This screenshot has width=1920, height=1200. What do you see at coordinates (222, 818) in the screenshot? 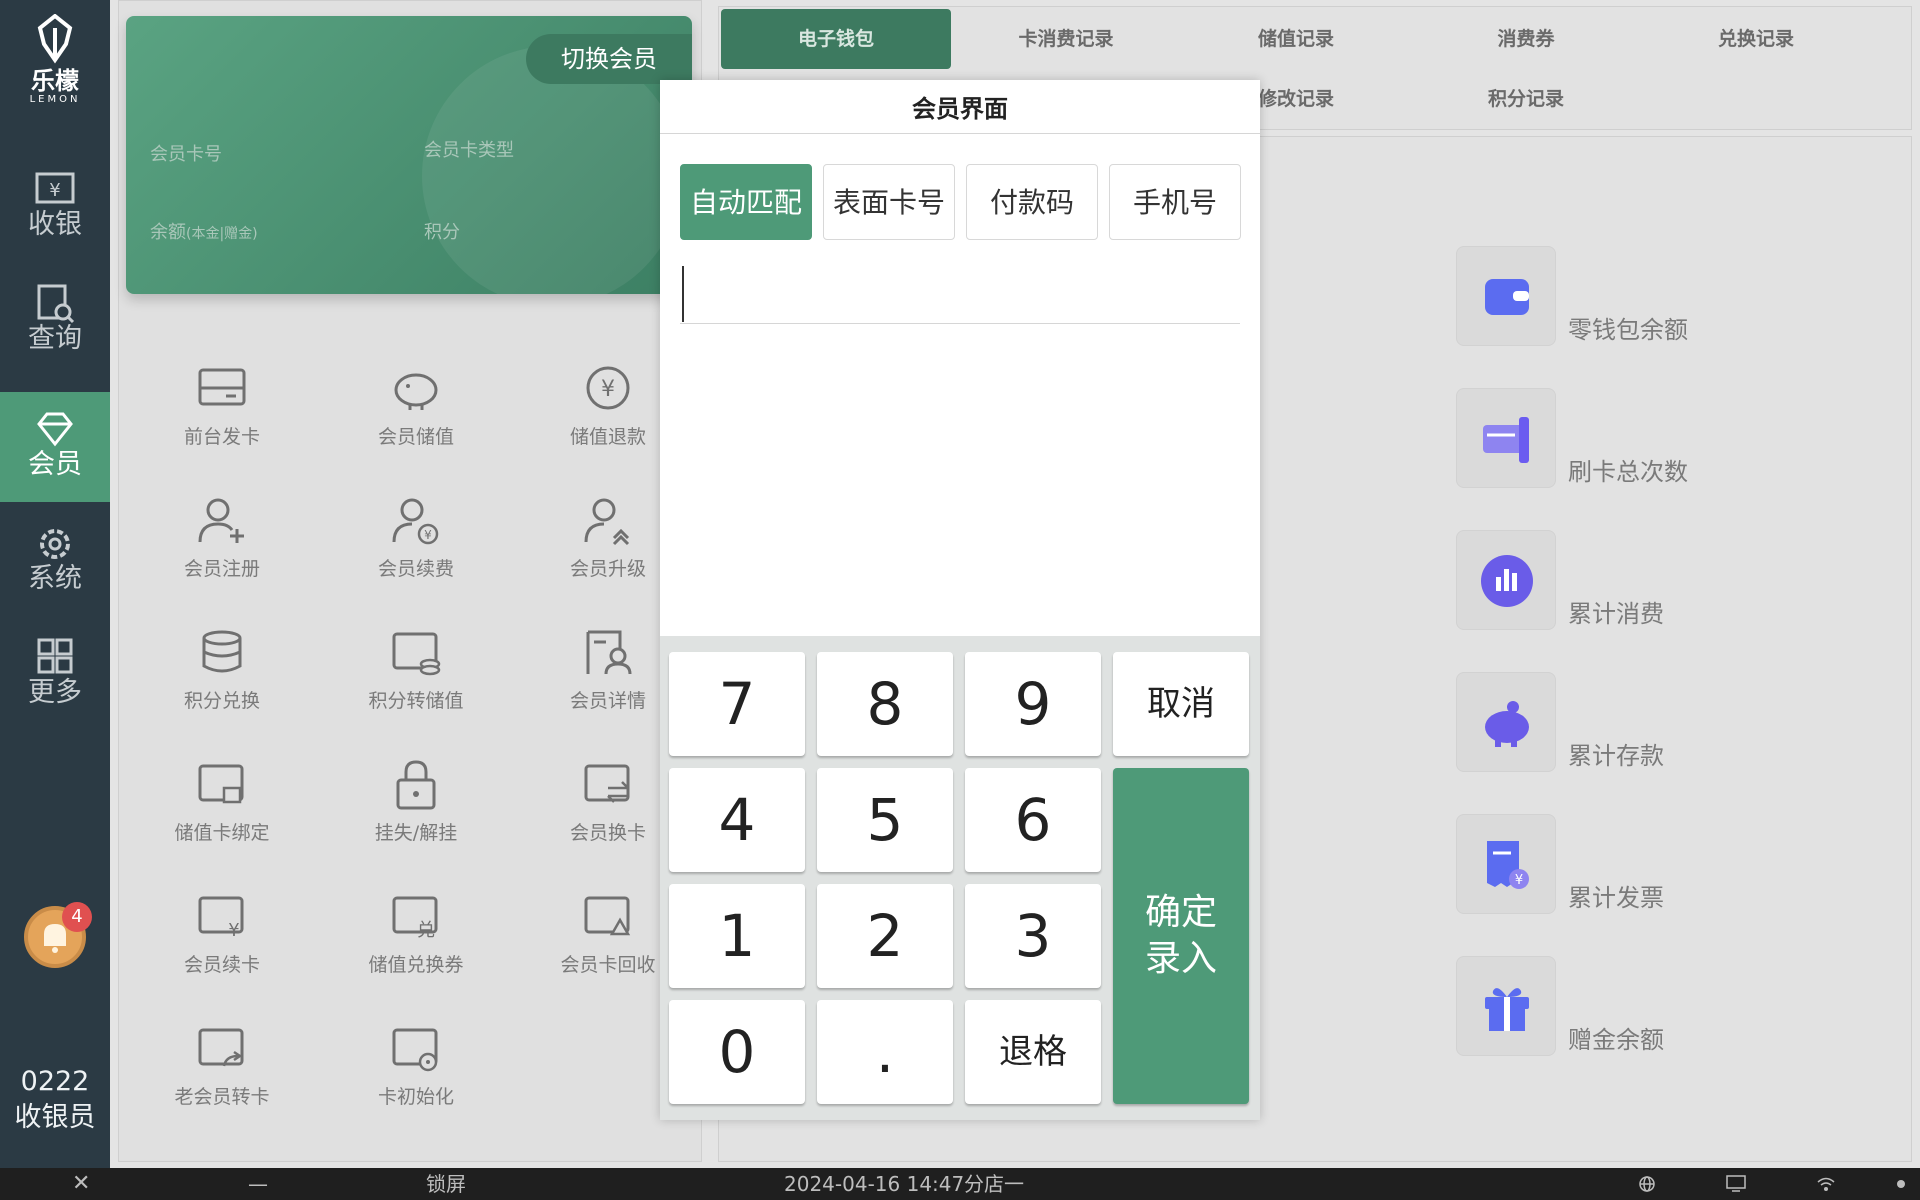
I see `function-card-bind: 储值卡绑定` at bounding box center [222, 818].